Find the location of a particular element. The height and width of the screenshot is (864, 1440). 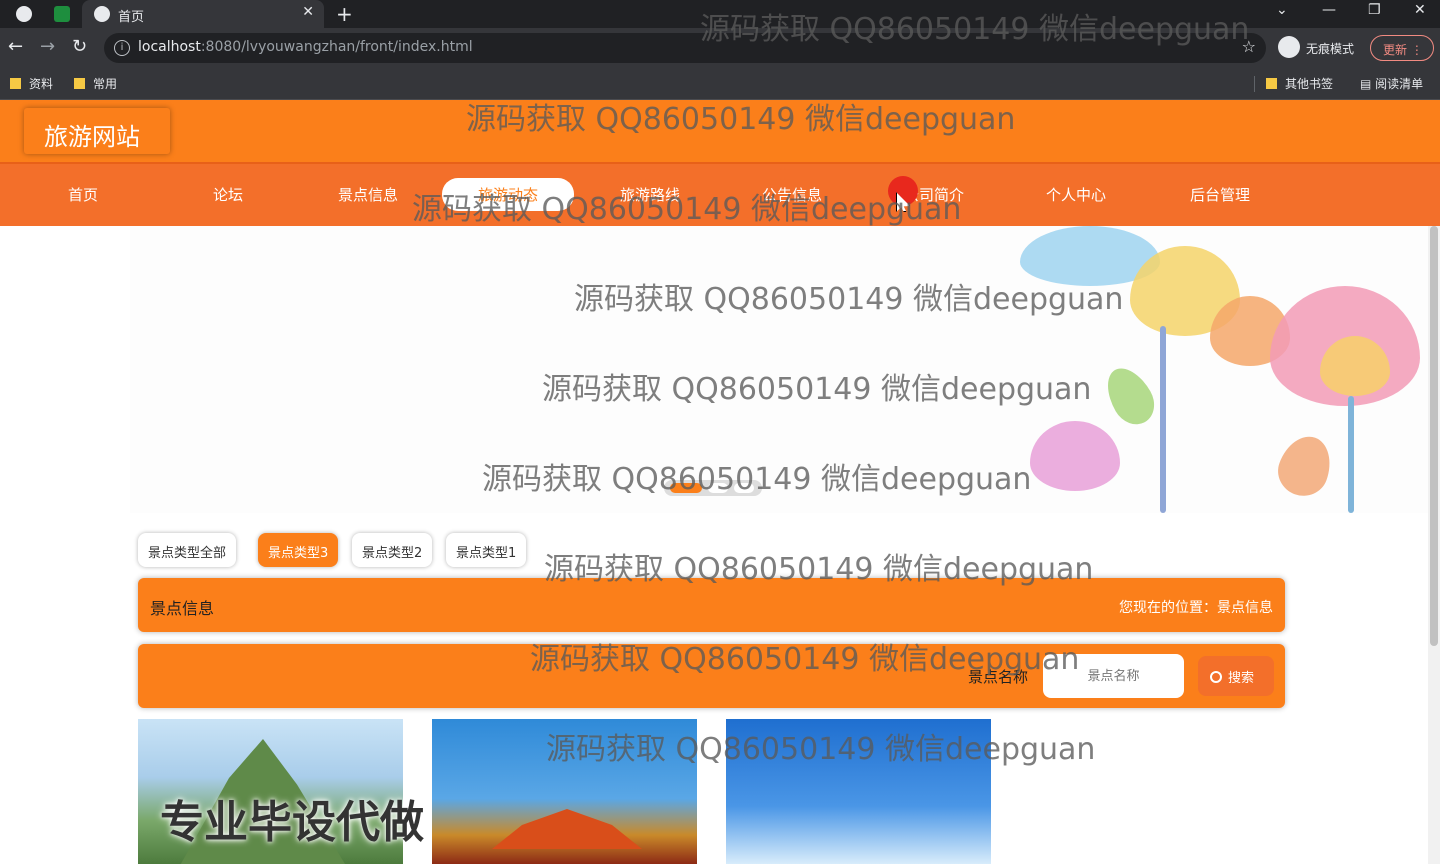

bookmark-label: 阅读清单 is located at coordinates (1399, 84).